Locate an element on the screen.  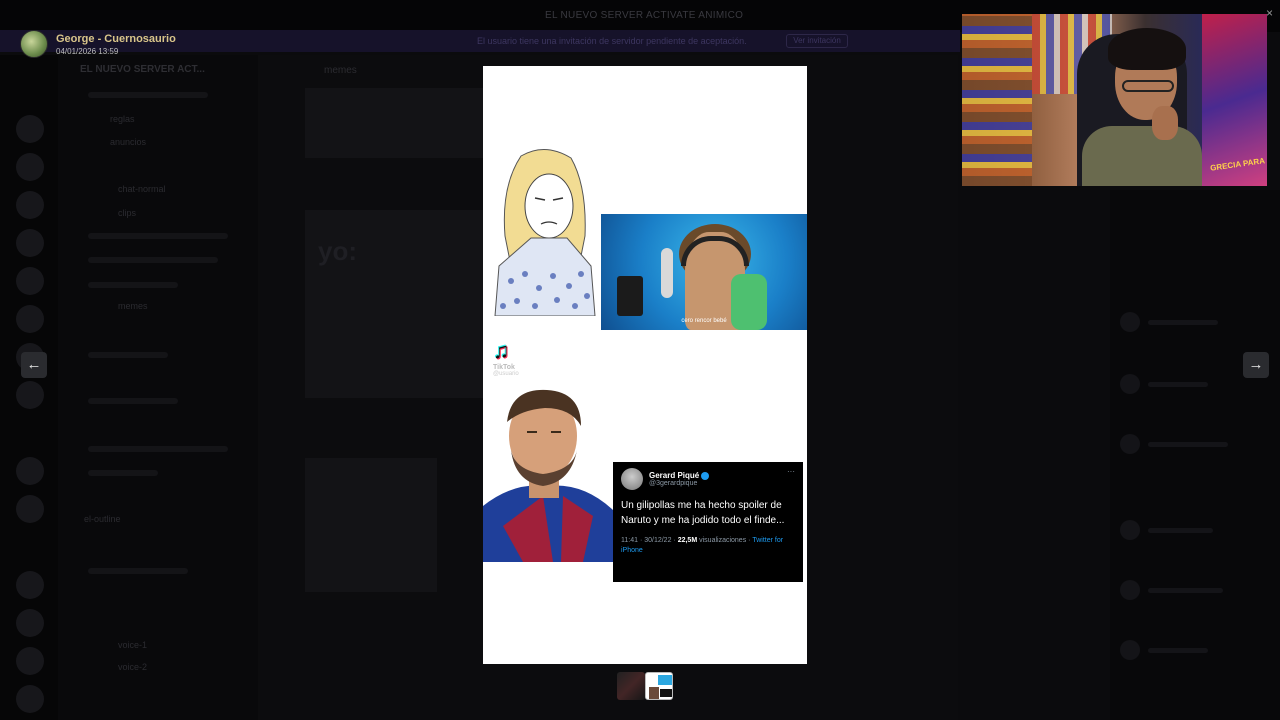
media-thumbnail is located at coordinates (631, 686).